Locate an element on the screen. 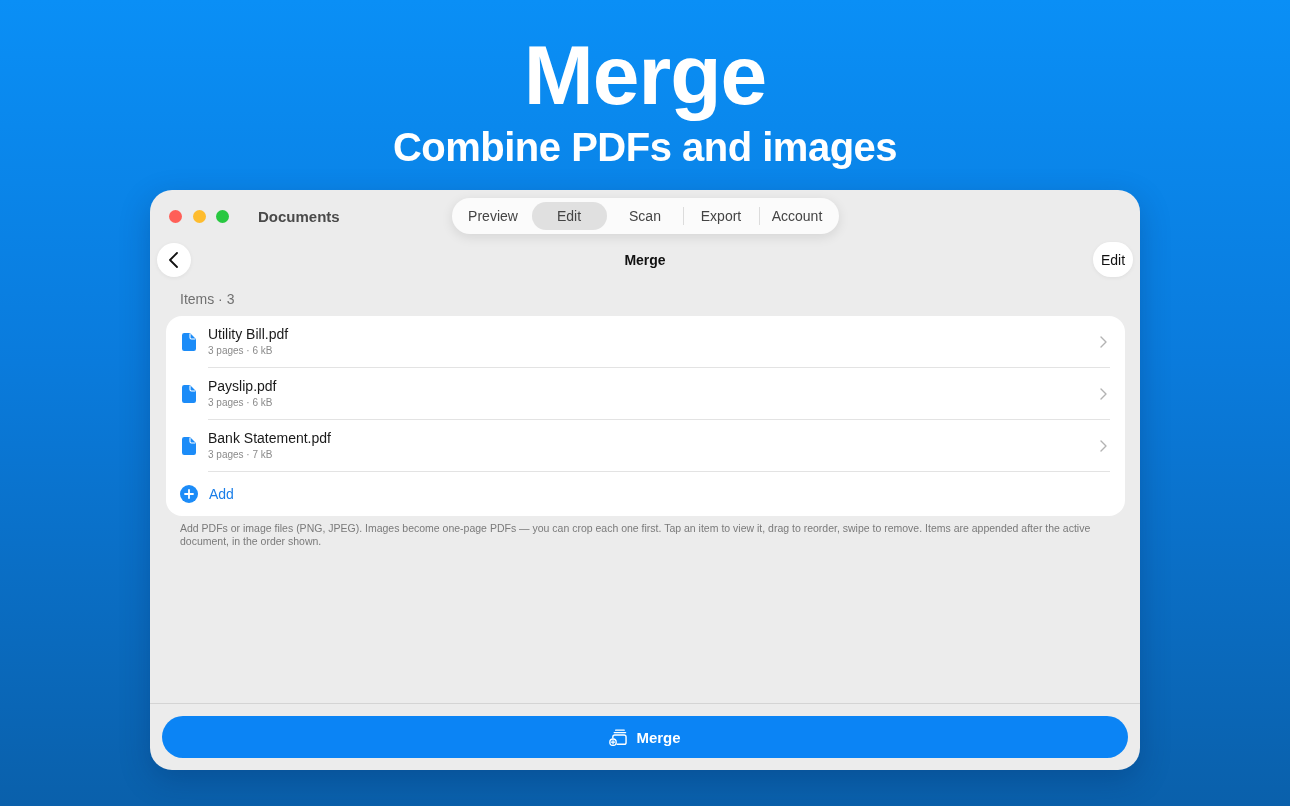  file-name: Bank Statement.pdf is located at coordinates (269, 438).